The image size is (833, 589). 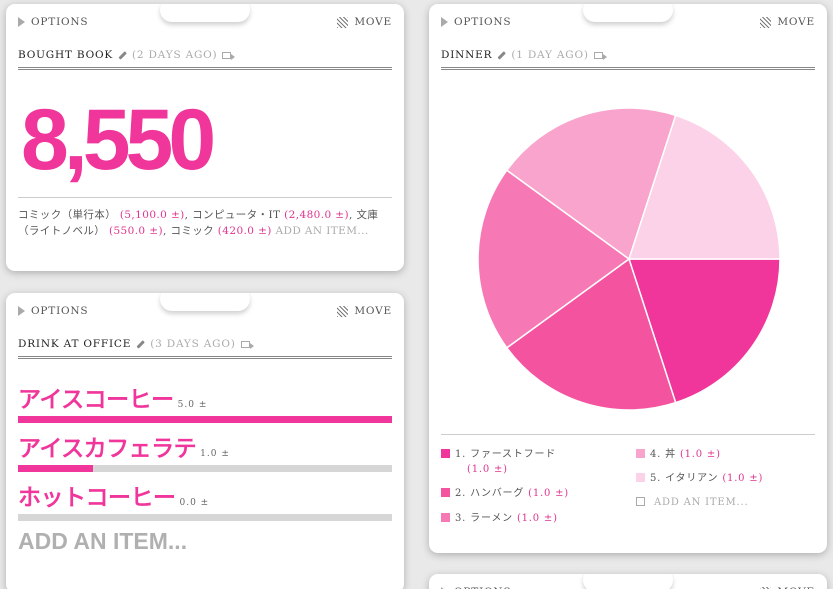 What do you see at coordinates (628, 581) in the screenshot?
I see `next-card: OPTIONS MOVE` at bounding box center [628, 581].